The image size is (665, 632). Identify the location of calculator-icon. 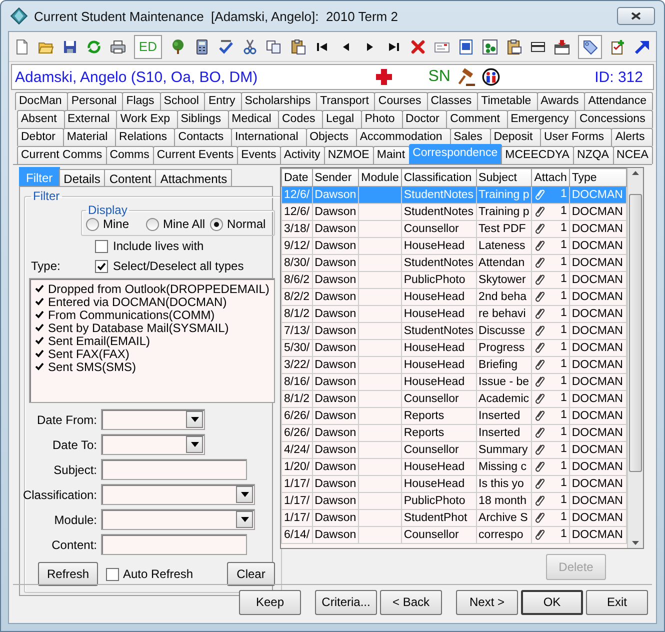
(202, 46).